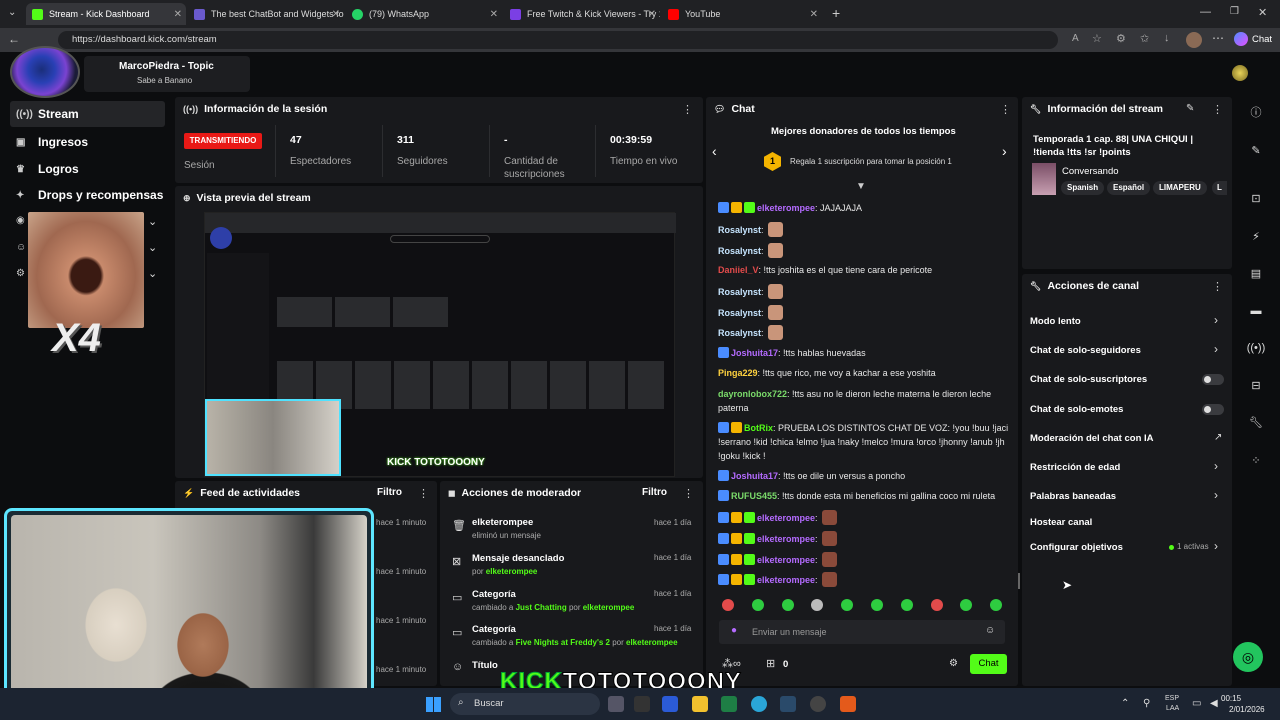 The height and width of the screenshot is (720, 1280). What do you see at coordinates (654, 492) in the screenshot?
I see `mod-filter-button: Filtro` at bounding box center [654, 492].